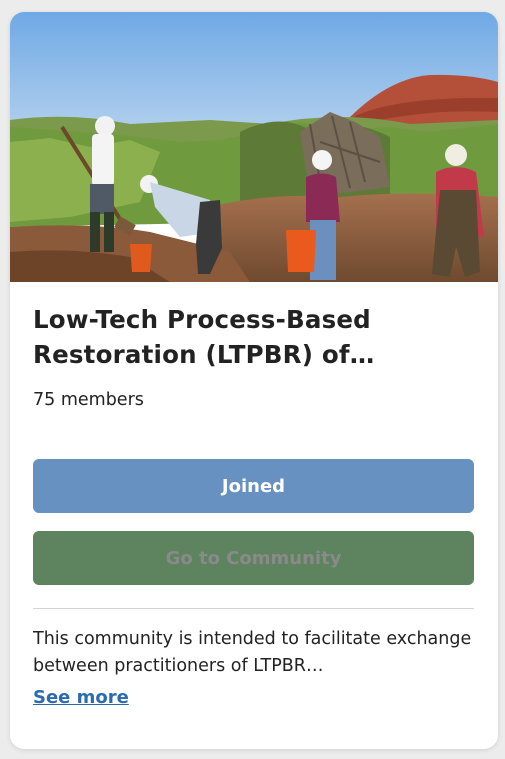  I want to click on go-to-community-button: Go to Community, so click(253, 558).